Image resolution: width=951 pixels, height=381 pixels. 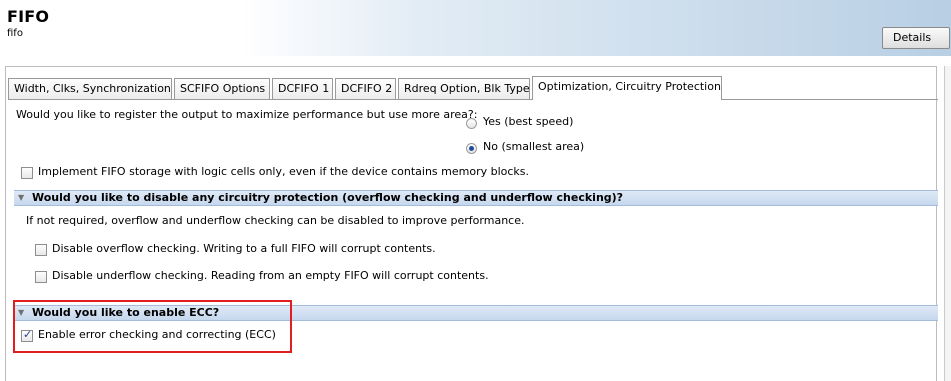 I want to click on underflow-checkbox, so click(x=41, y=277).